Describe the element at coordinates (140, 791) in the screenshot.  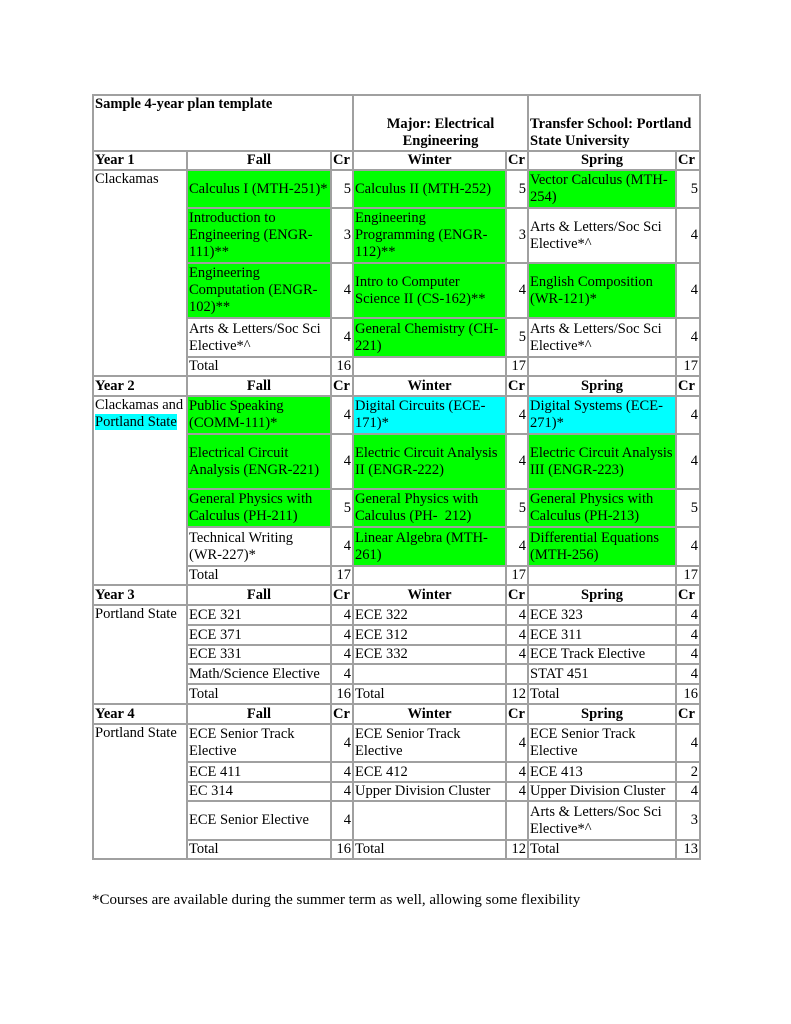
I see `school-cell: Portland State` at that location.